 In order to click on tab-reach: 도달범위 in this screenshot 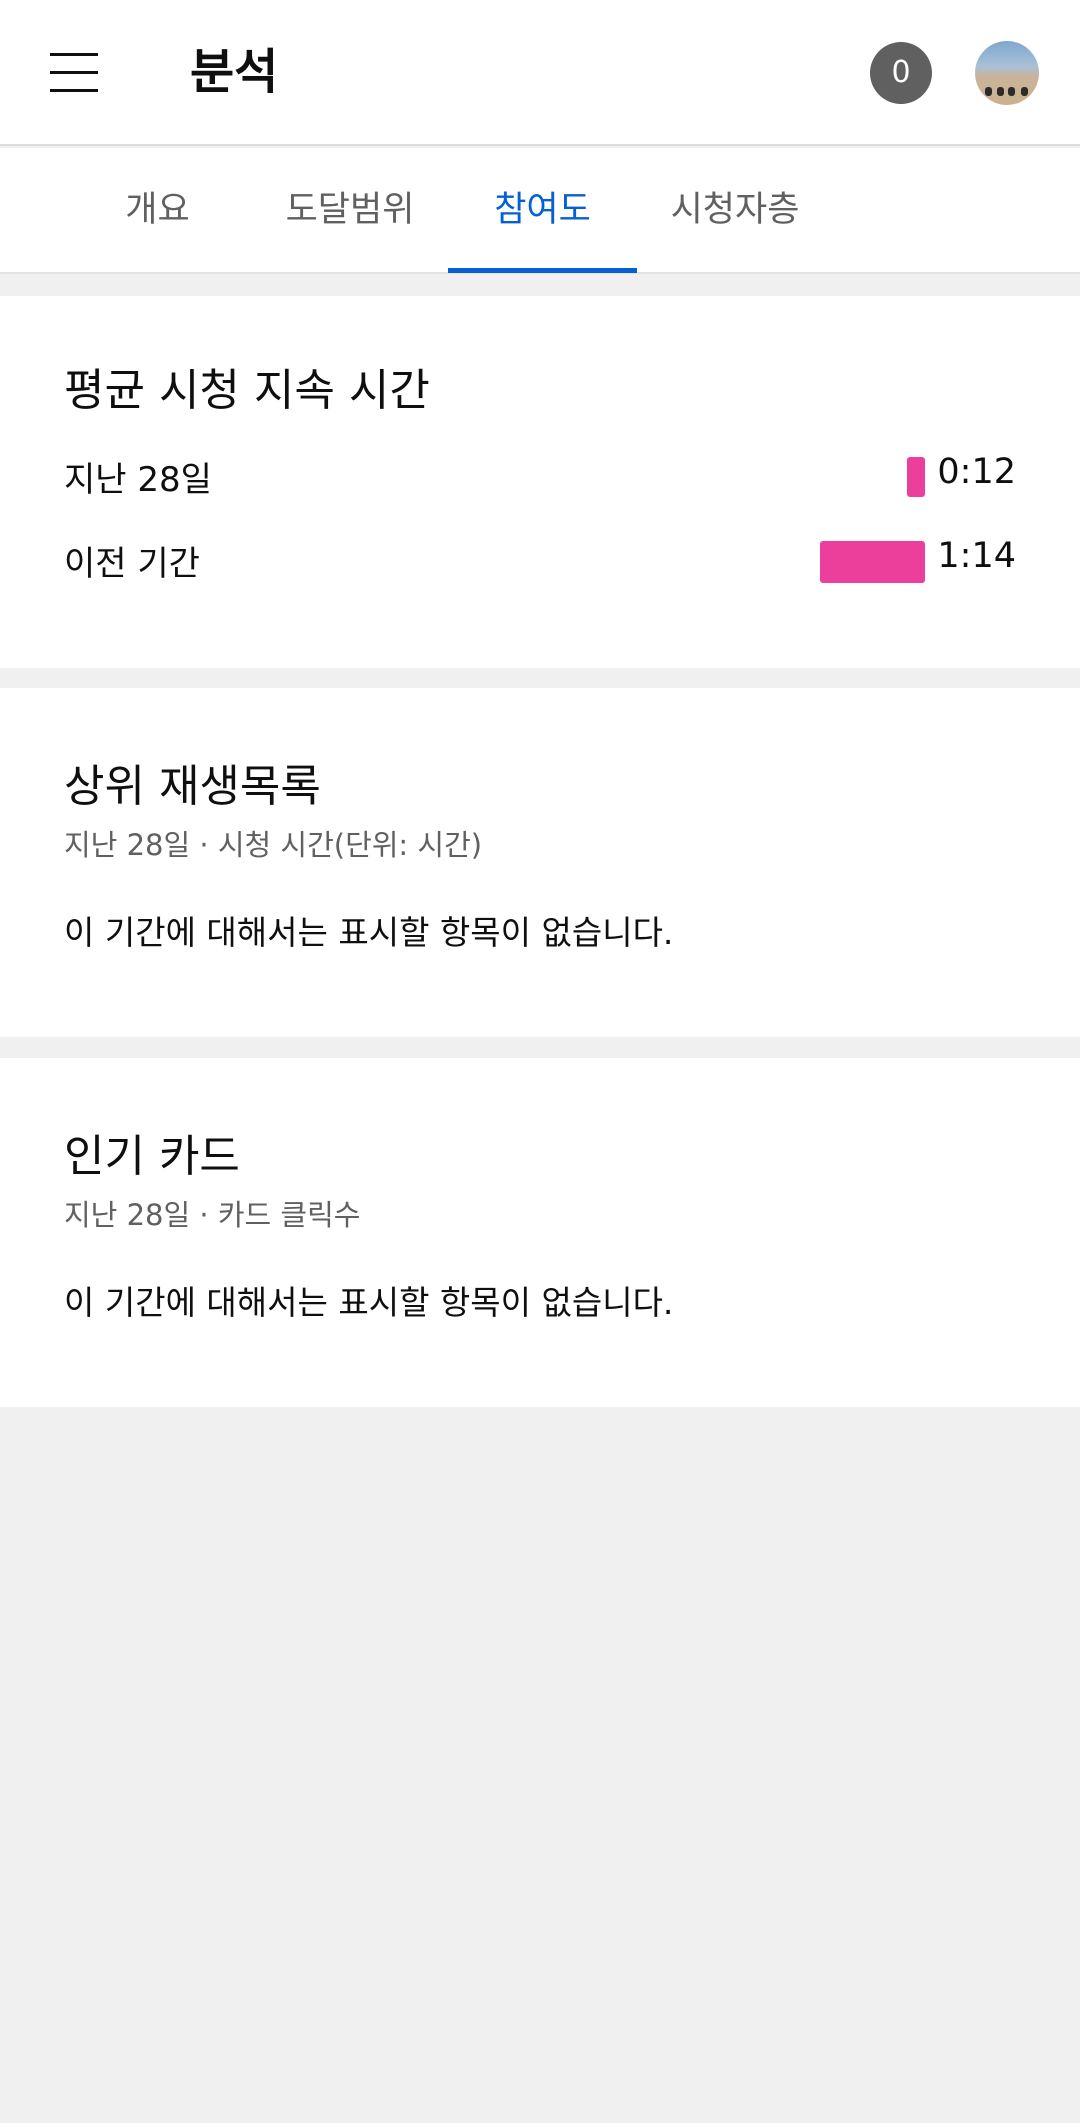, I will do `click(350, 210)`.